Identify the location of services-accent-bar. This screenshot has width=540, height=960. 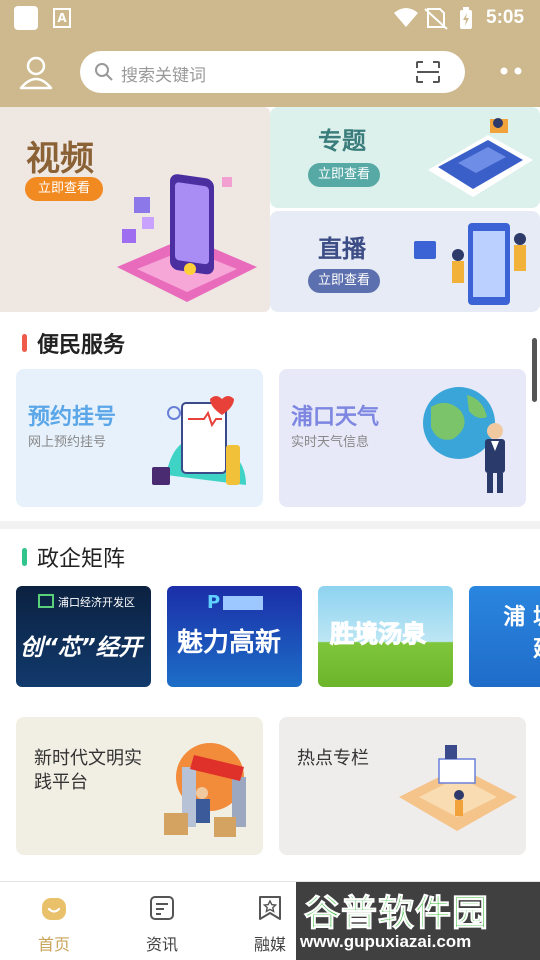
(24, 343).